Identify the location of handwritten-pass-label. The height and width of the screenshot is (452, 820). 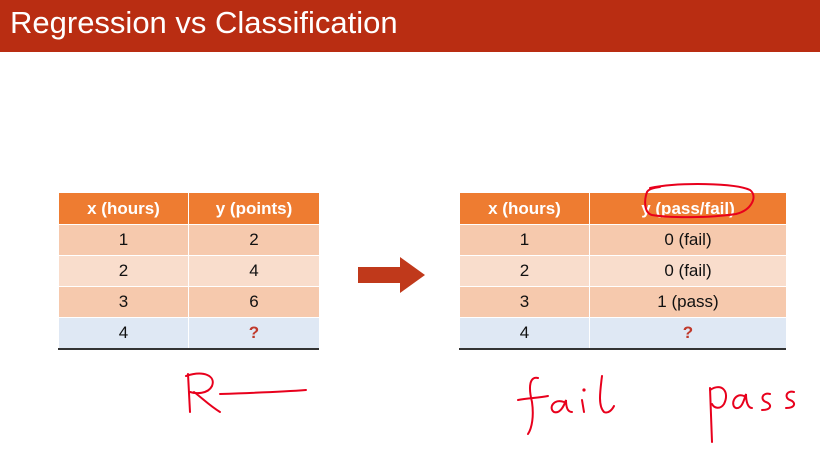
(752, 414).